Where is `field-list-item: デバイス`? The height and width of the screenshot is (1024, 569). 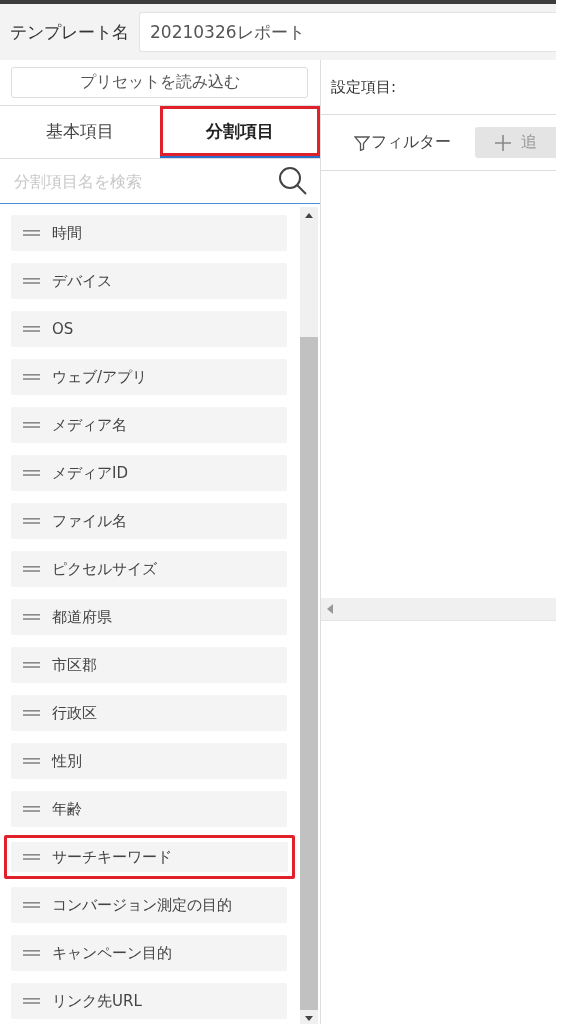 field-list-item: デバイス is located at coordinates (149, 281).